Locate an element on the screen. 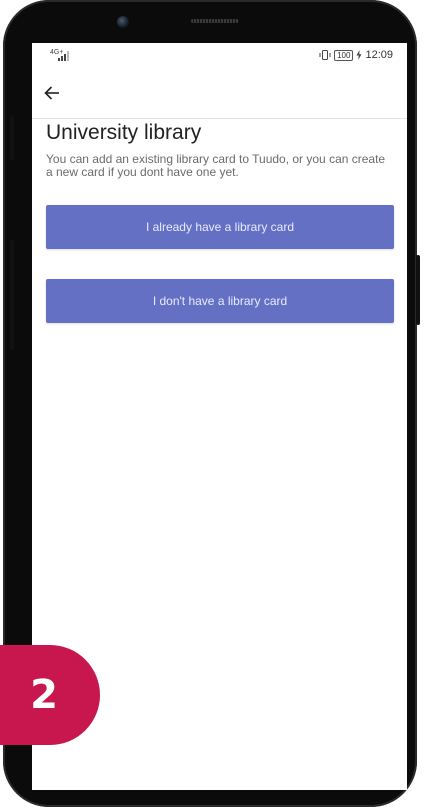 The height and width of the screenshot is (807, 426). status-bar: 4G+ 100 12:09 is located at coordinates (219, 55).